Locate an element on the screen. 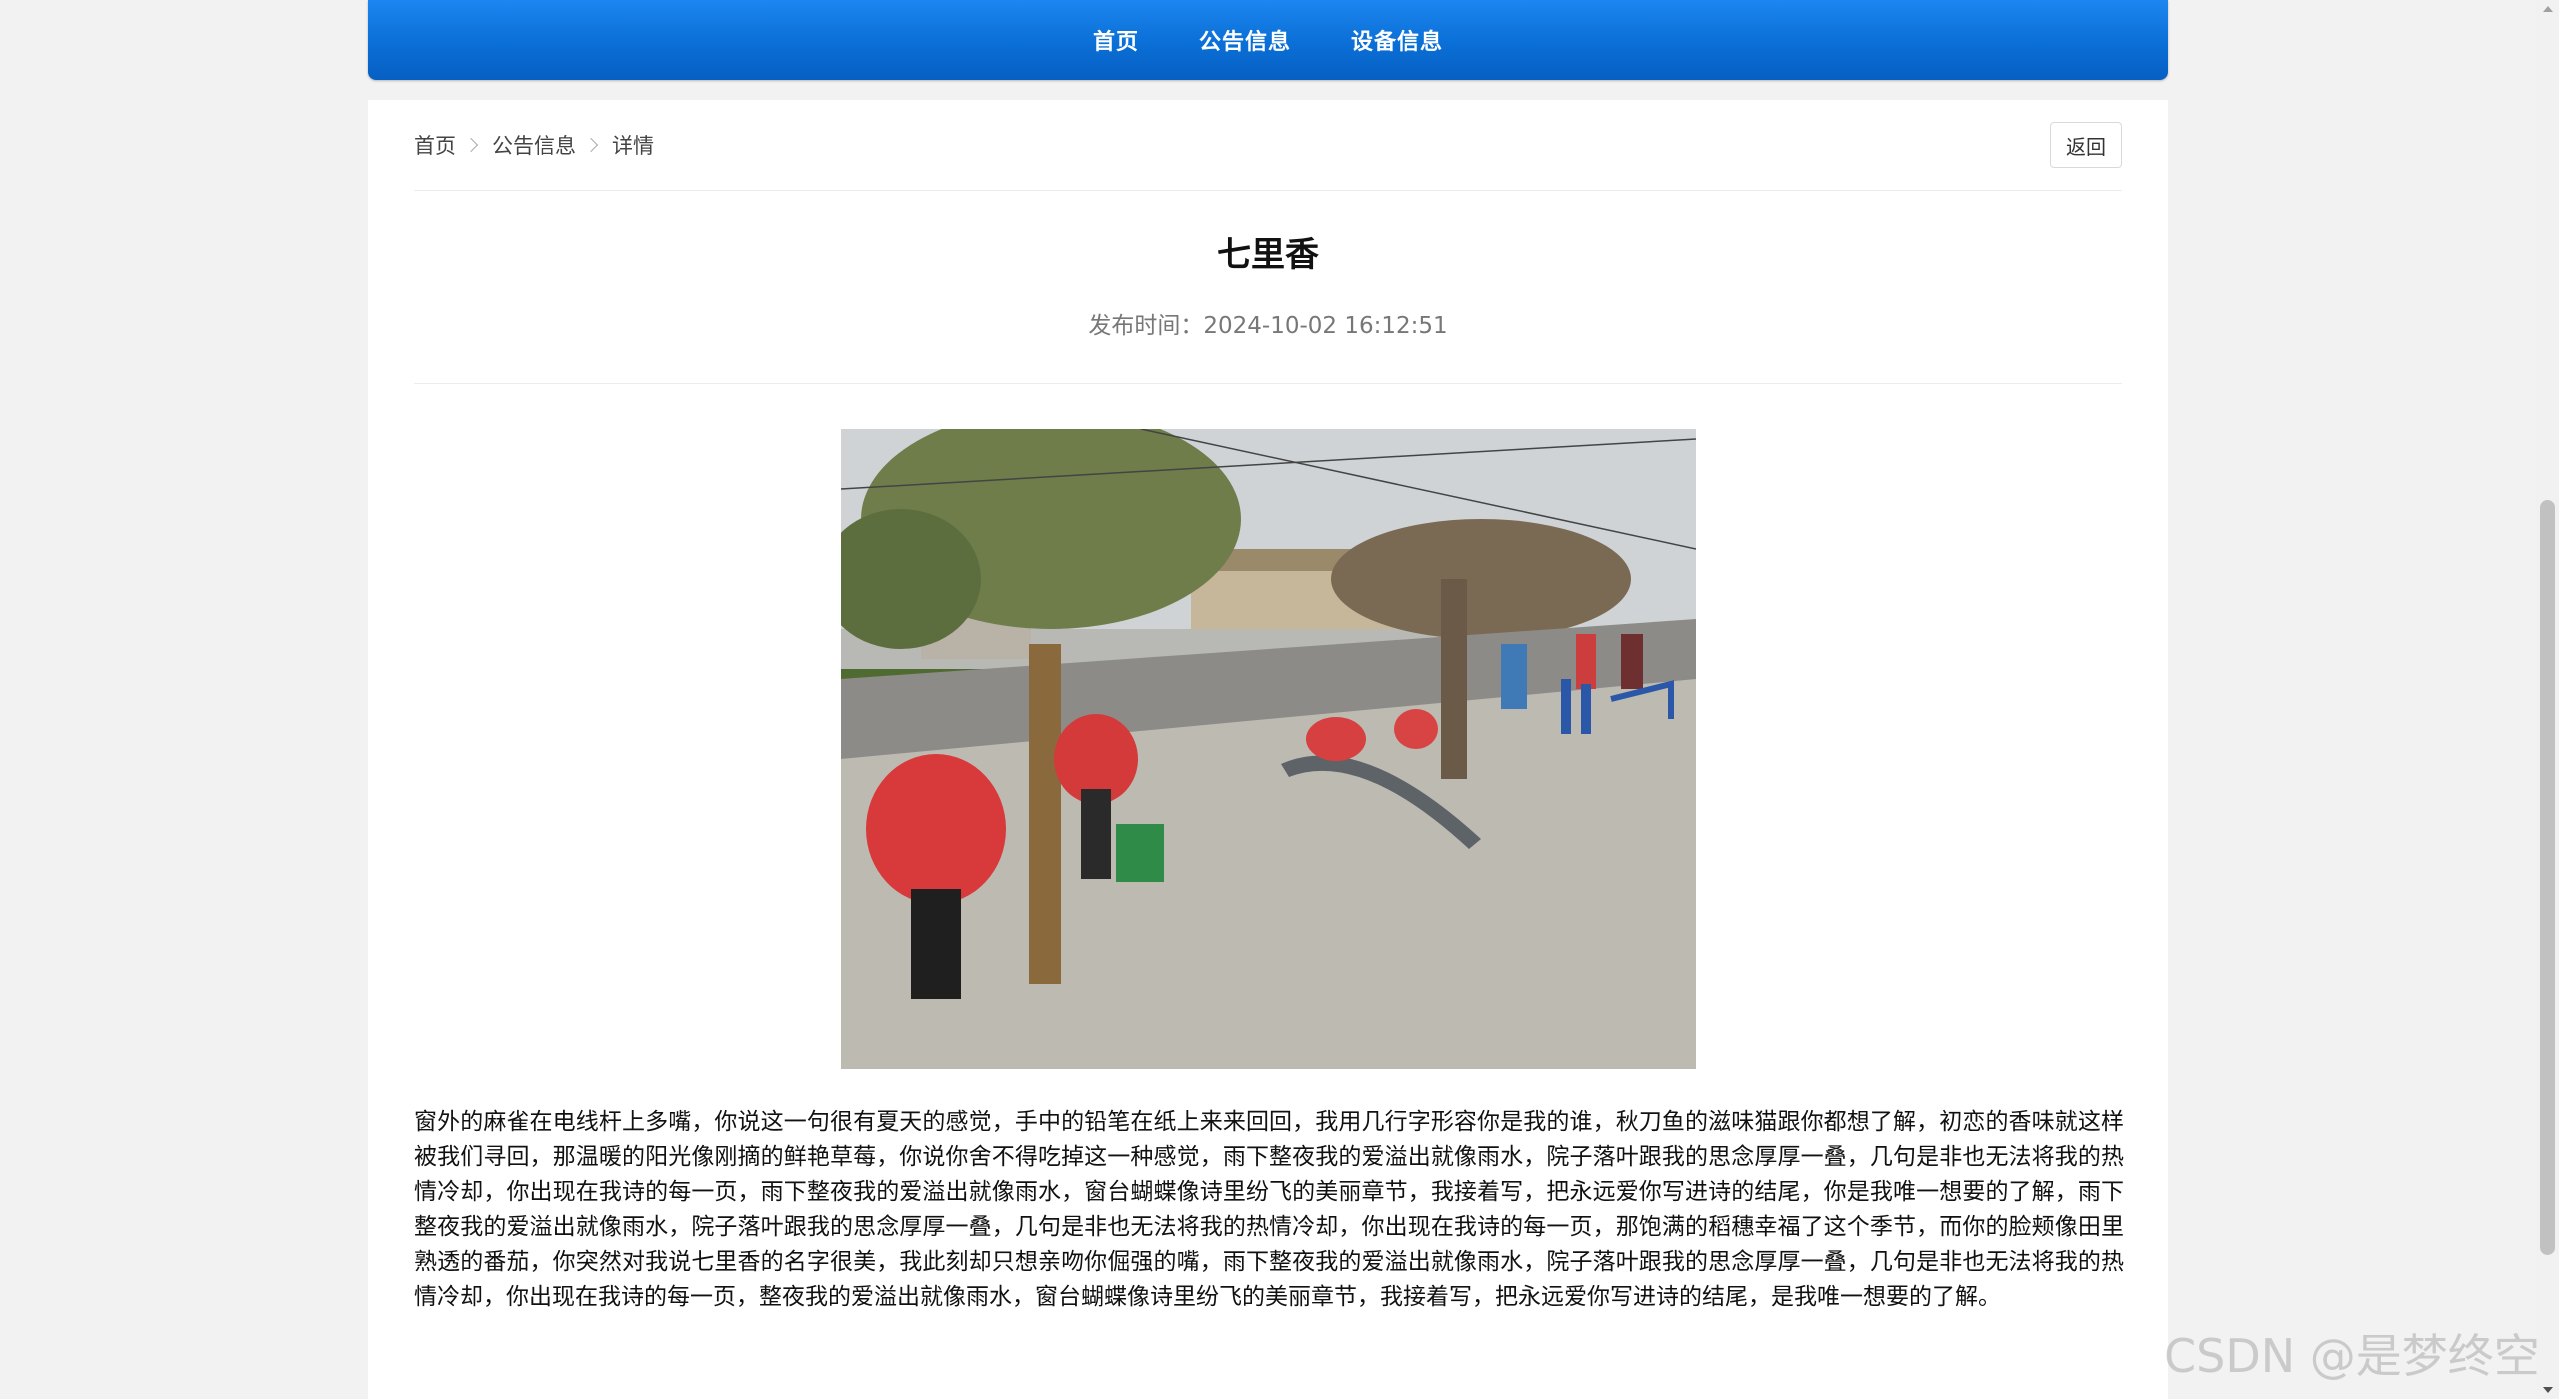 The width and height of the screenshot is (2559, 1399). back-button: 返回 is located at coordinates (2086, 145).